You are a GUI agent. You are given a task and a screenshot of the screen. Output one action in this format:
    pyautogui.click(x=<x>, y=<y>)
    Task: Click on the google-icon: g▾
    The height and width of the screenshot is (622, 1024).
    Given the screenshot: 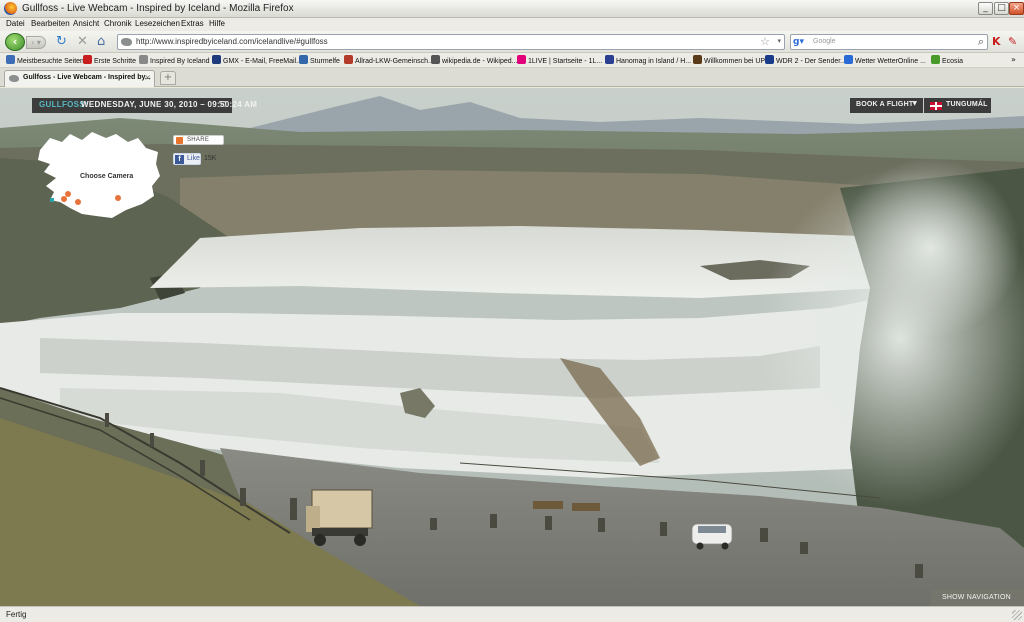 What is the action you would take?
    pyautogui.click(x=799, y=42)
    